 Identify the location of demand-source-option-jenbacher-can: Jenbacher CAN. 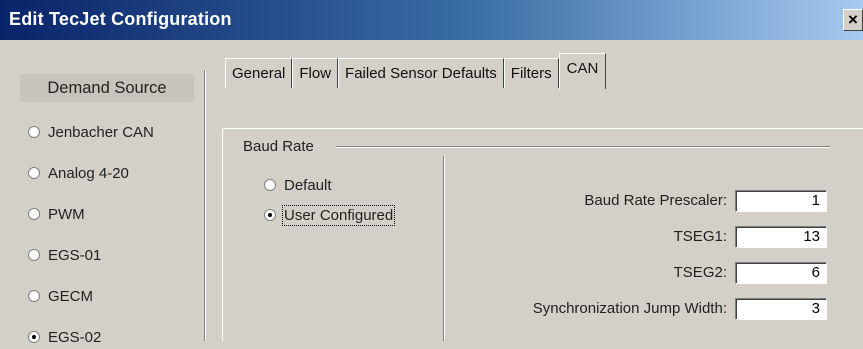
(91, 132).